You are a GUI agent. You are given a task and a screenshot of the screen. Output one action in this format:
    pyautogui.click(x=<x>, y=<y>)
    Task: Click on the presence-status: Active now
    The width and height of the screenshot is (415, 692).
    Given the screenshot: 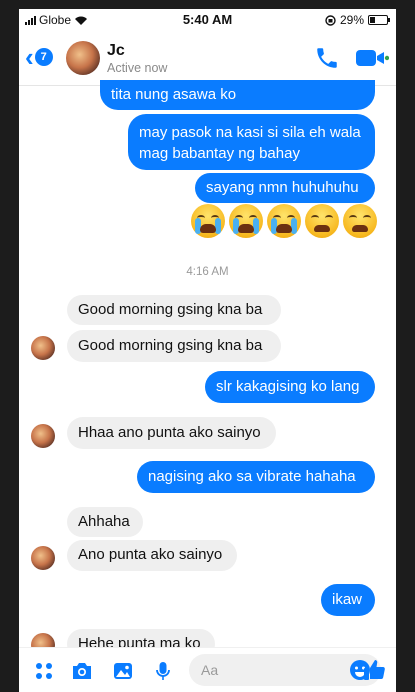 What is the action you would take?
    pyautogui.click(x=137, y=68)
    